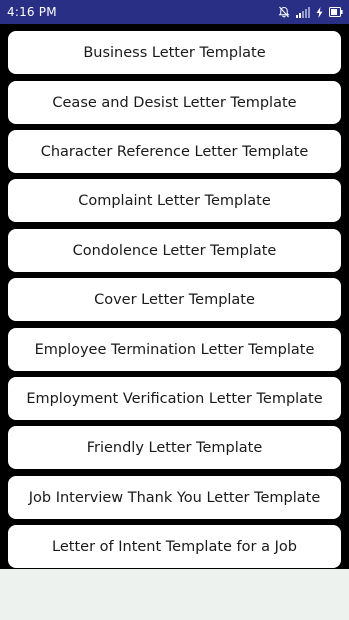 Image resolution: width=349 pixels, height=620 pixels. Describe the element at coordinates (174, 52) in the screenshot. I see `list-item: Business Letter Template` at that location.